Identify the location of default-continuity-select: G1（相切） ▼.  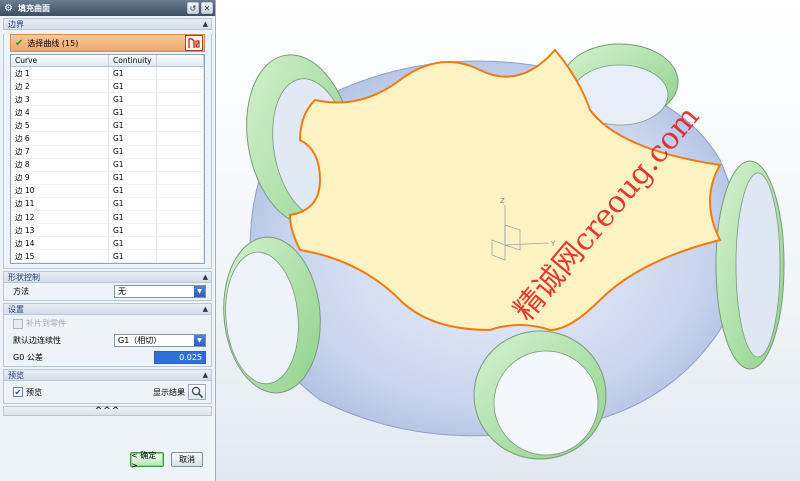
(160, 341).